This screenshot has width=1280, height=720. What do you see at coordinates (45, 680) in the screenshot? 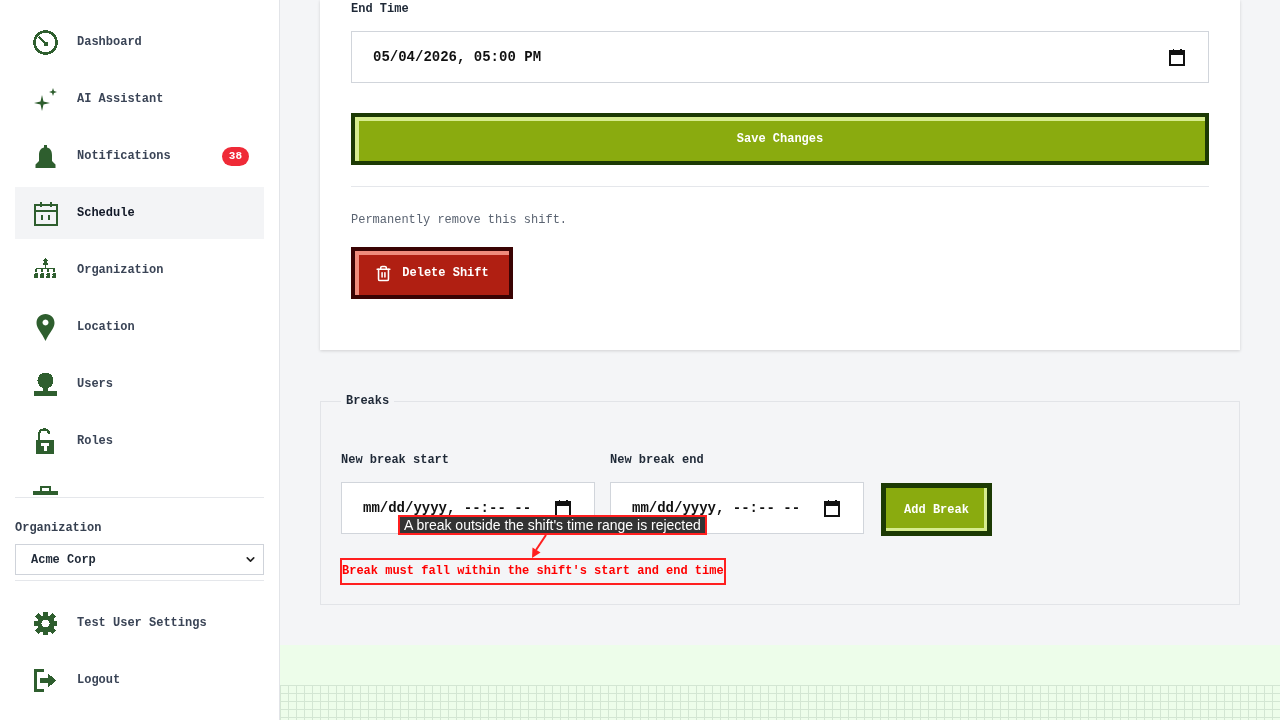
I see `logout-icon` at bounding box center [45, 680].